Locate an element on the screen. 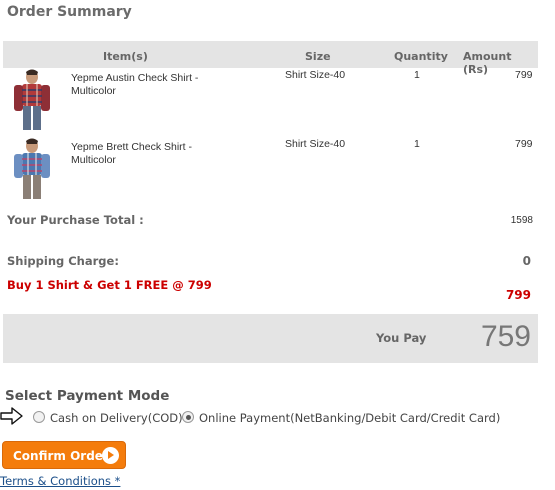 The width and height of the screenshot is (555, 490). you-pay-panel: You Pay 759 is located at coordinates (270, 338).